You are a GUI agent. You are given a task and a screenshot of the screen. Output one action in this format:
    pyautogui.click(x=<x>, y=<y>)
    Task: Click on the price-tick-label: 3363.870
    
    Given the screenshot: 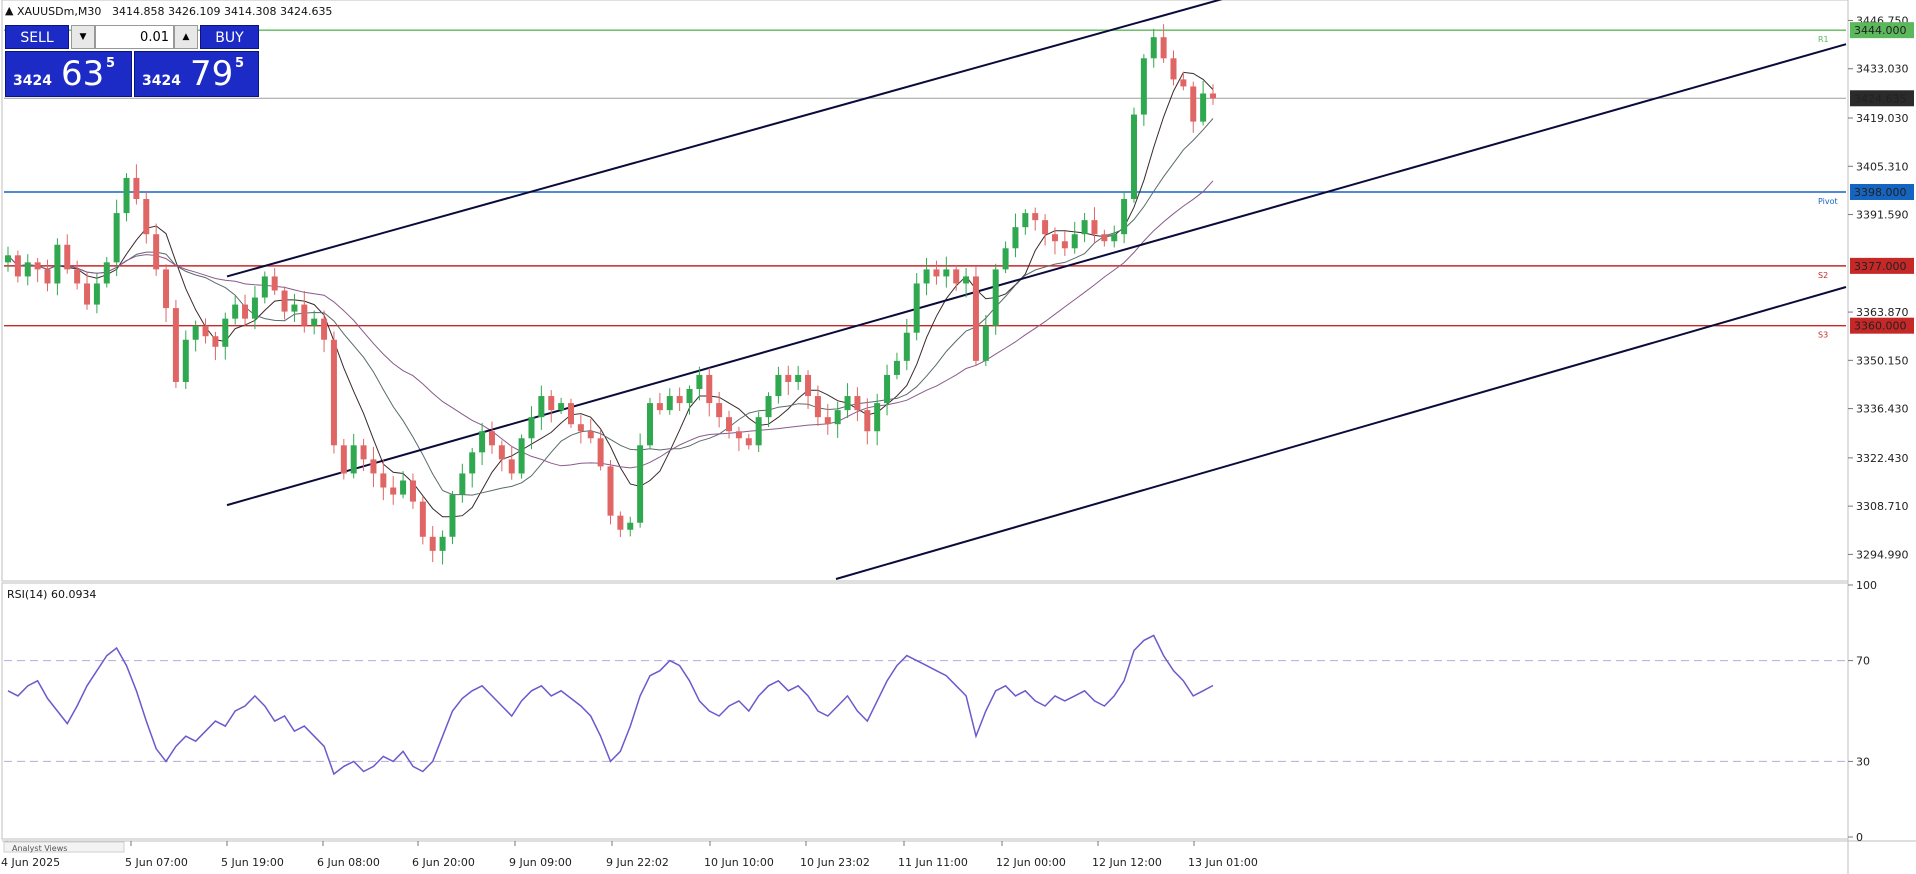 What is the action you would take?
    pyautogui.click(x=1882, y=312)
    